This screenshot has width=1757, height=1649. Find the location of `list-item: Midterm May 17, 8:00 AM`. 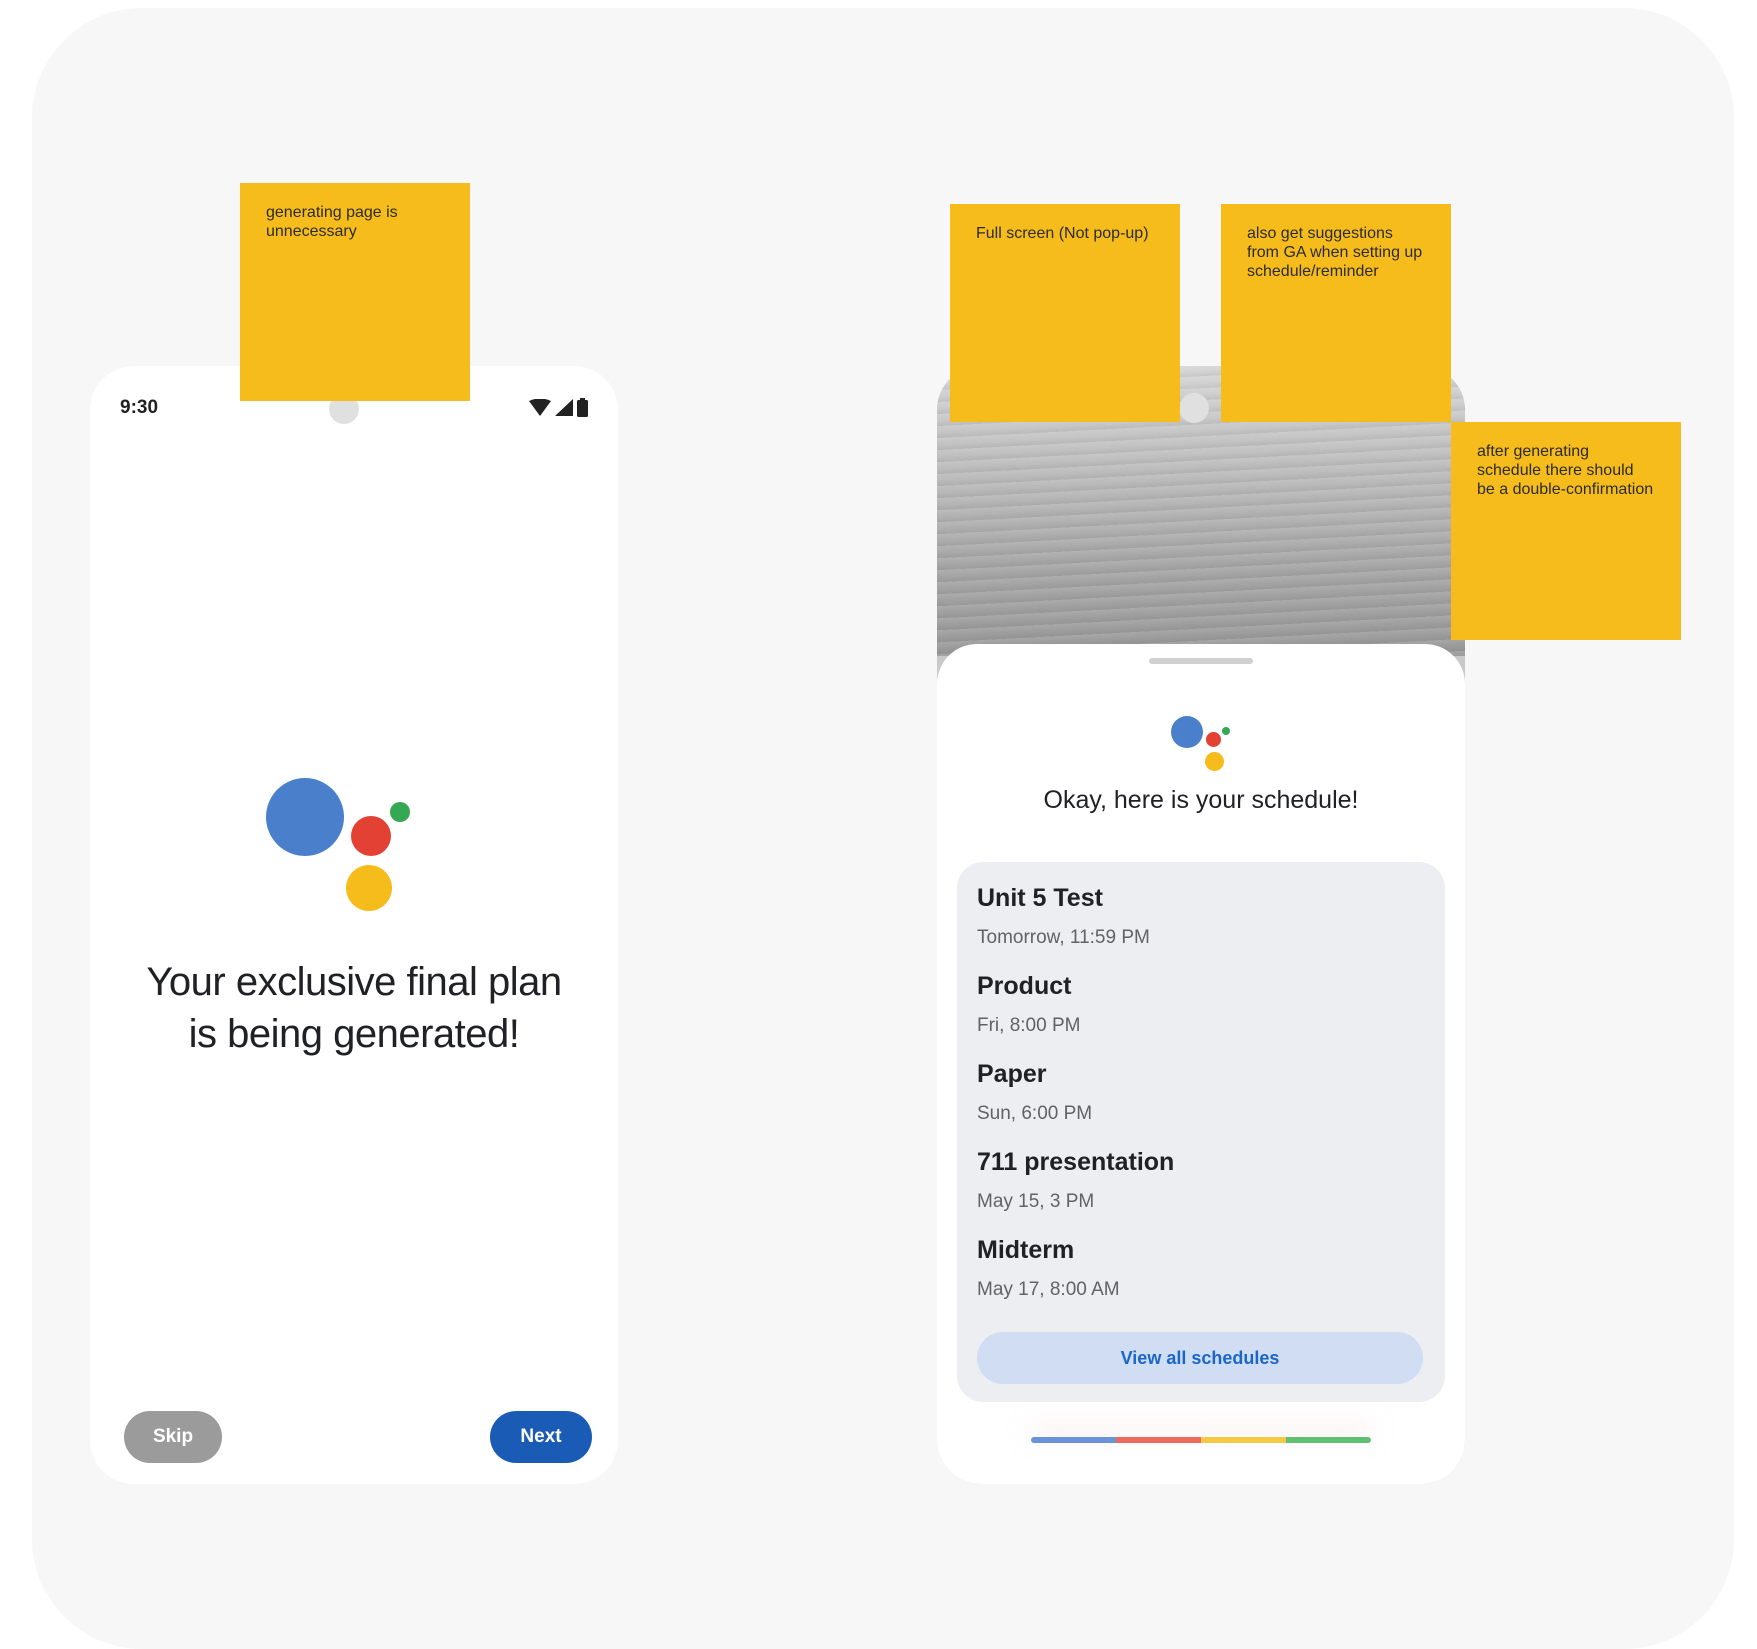

list-item: Midterm May 17, 8:00 AM is located at coordinates (1048, 1268).